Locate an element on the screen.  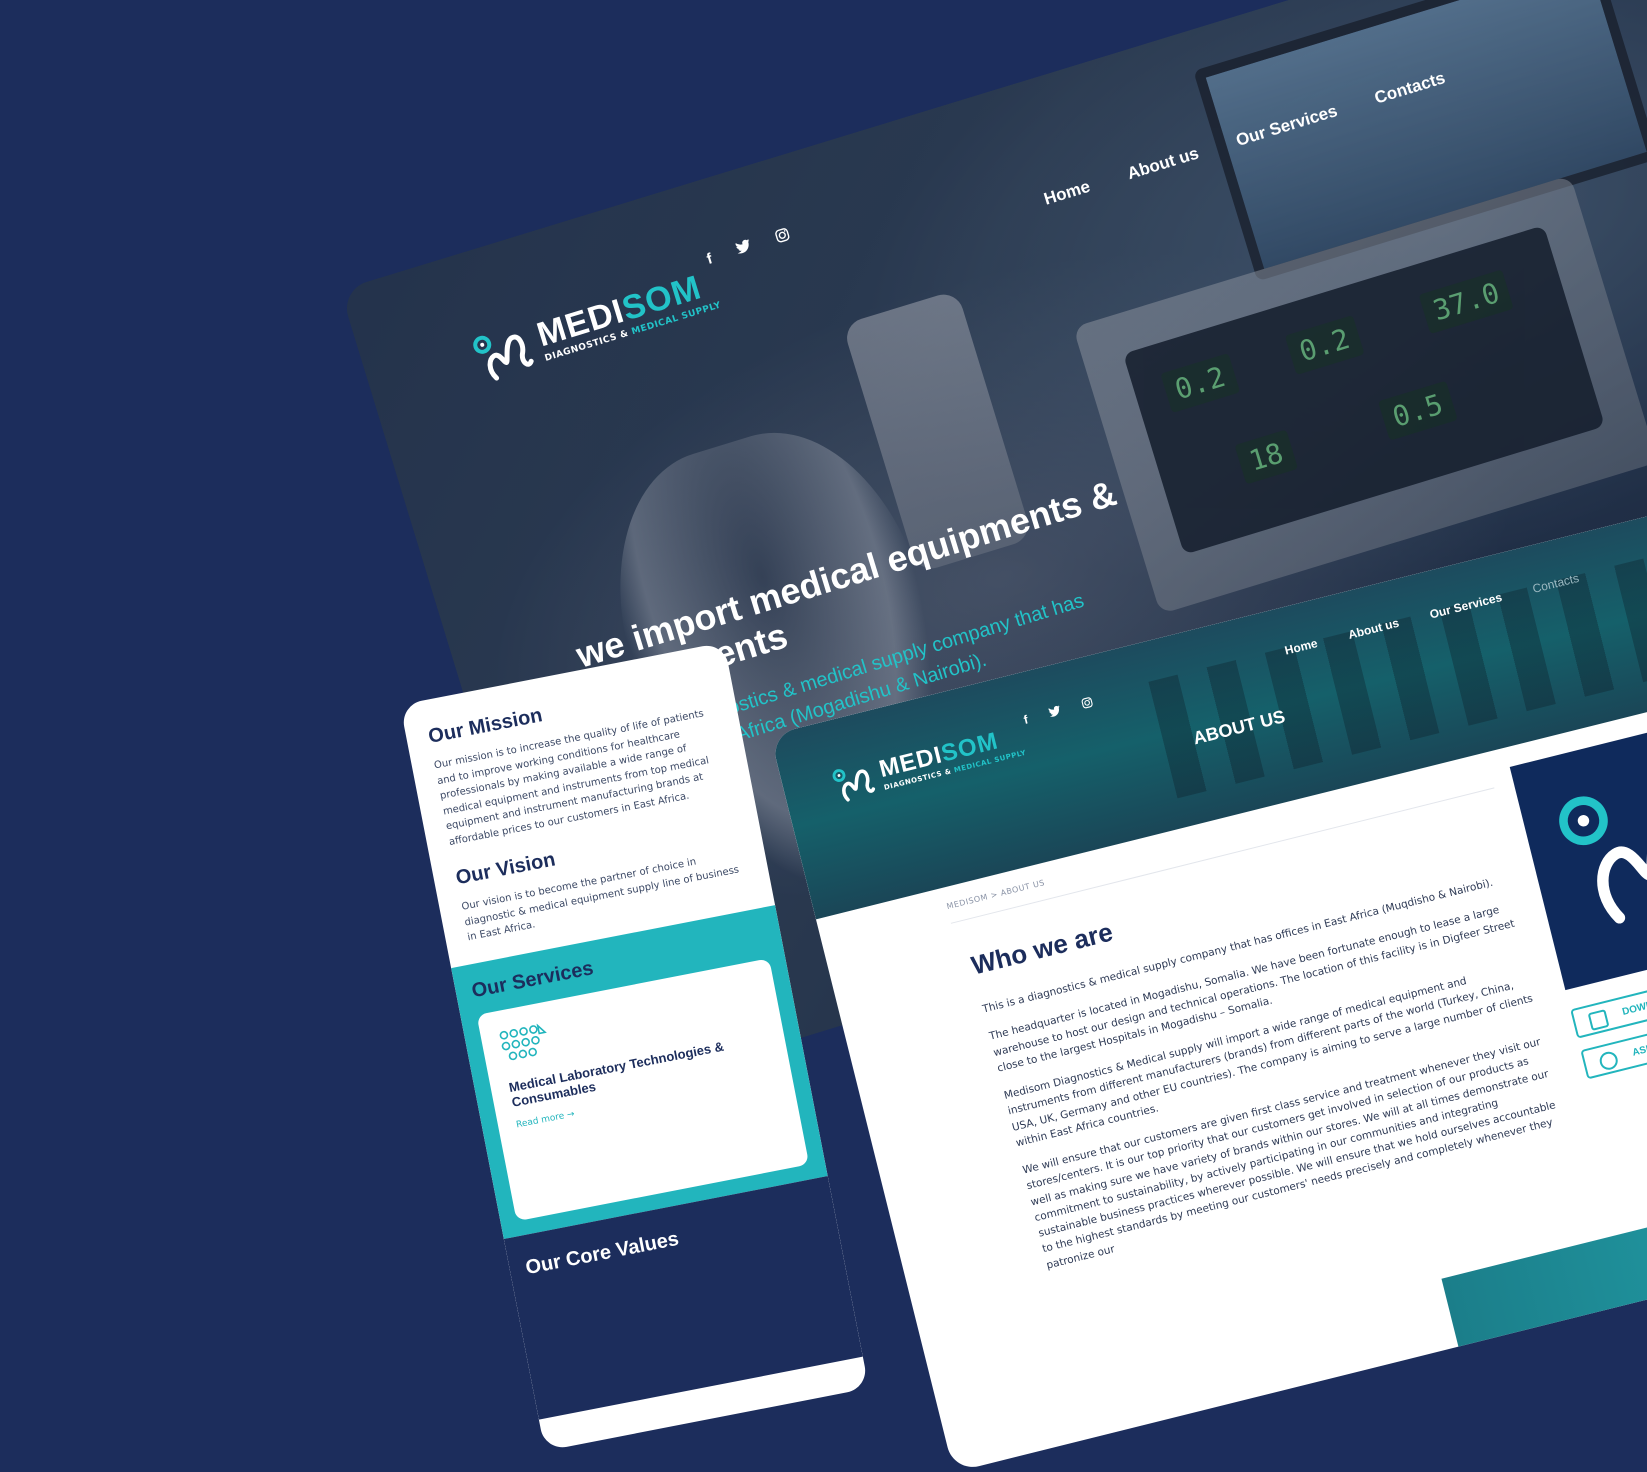
social-links: f is located at coordinates (1058, 711).